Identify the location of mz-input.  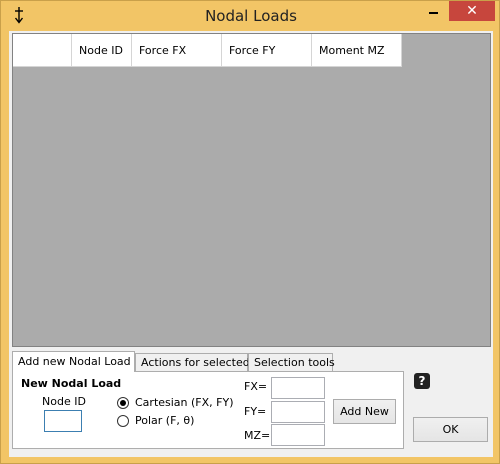
(298, 435).